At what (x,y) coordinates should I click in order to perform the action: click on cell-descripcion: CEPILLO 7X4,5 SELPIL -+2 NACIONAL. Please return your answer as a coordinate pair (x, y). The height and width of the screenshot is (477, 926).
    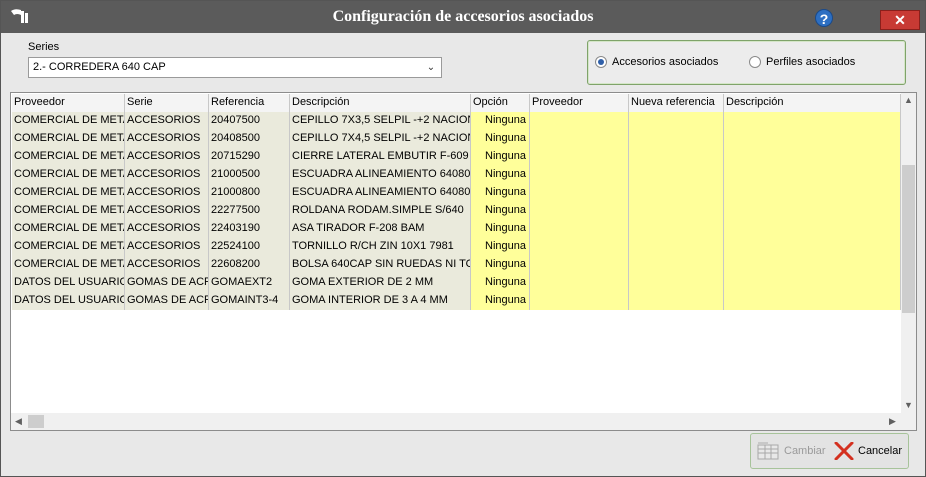
    Looking at the image, I should click on (380, 139).